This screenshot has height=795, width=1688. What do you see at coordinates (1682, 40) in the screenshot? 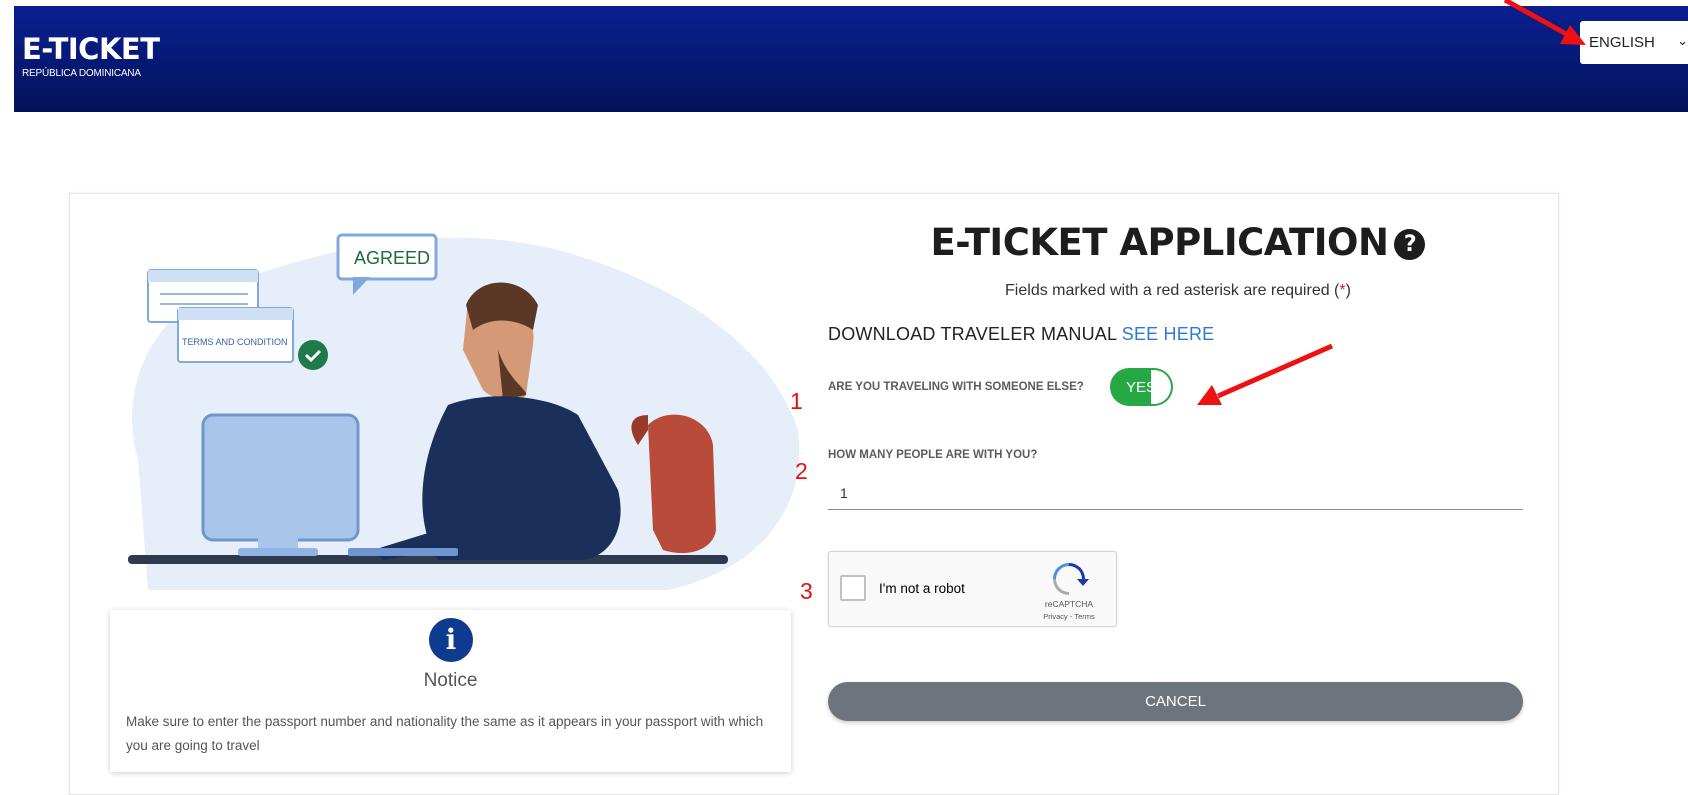
I see `chevron-down-icon: ⌄` at bounding box center [1682, 40].